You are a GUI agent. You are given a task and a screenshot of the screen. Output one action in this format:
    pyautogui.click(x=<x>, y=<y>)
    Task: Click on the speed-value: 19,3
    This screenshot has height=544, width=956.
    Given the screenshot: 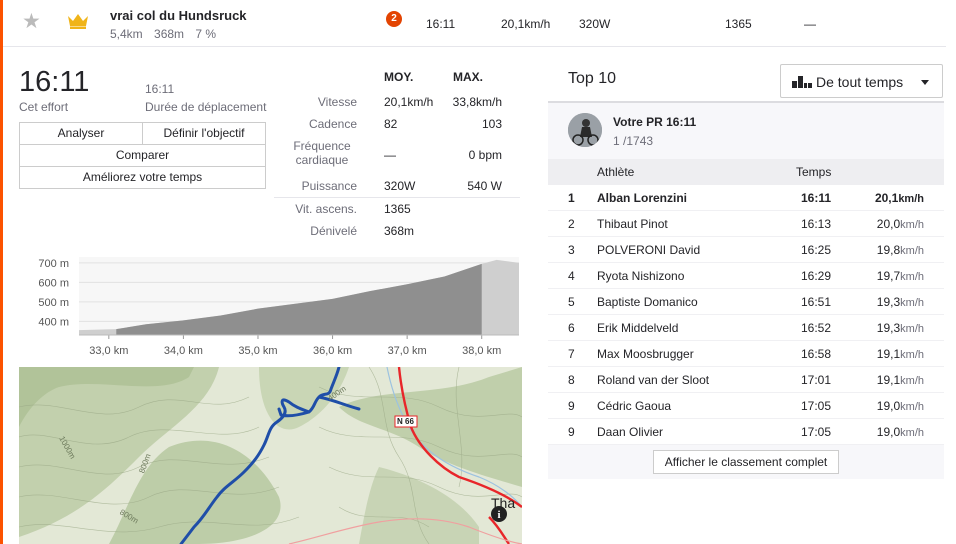 What is the action you would take?
    pyautogui.click(x=888, y=302)
    